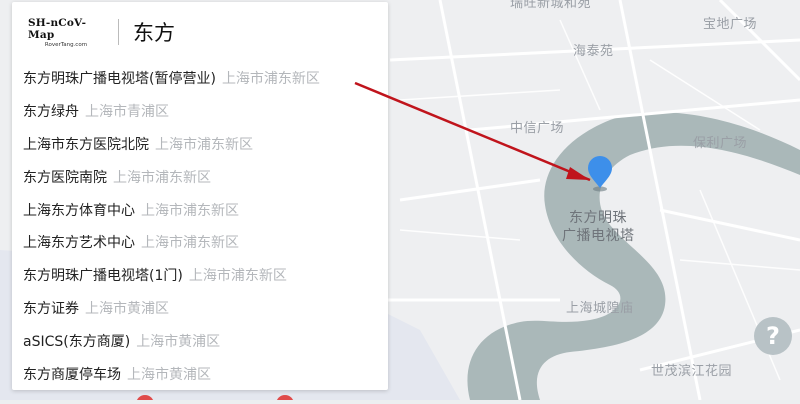 The image size is (800, 404). I want to click on map-label-haitai: 海泰苑, so click(593, 51).